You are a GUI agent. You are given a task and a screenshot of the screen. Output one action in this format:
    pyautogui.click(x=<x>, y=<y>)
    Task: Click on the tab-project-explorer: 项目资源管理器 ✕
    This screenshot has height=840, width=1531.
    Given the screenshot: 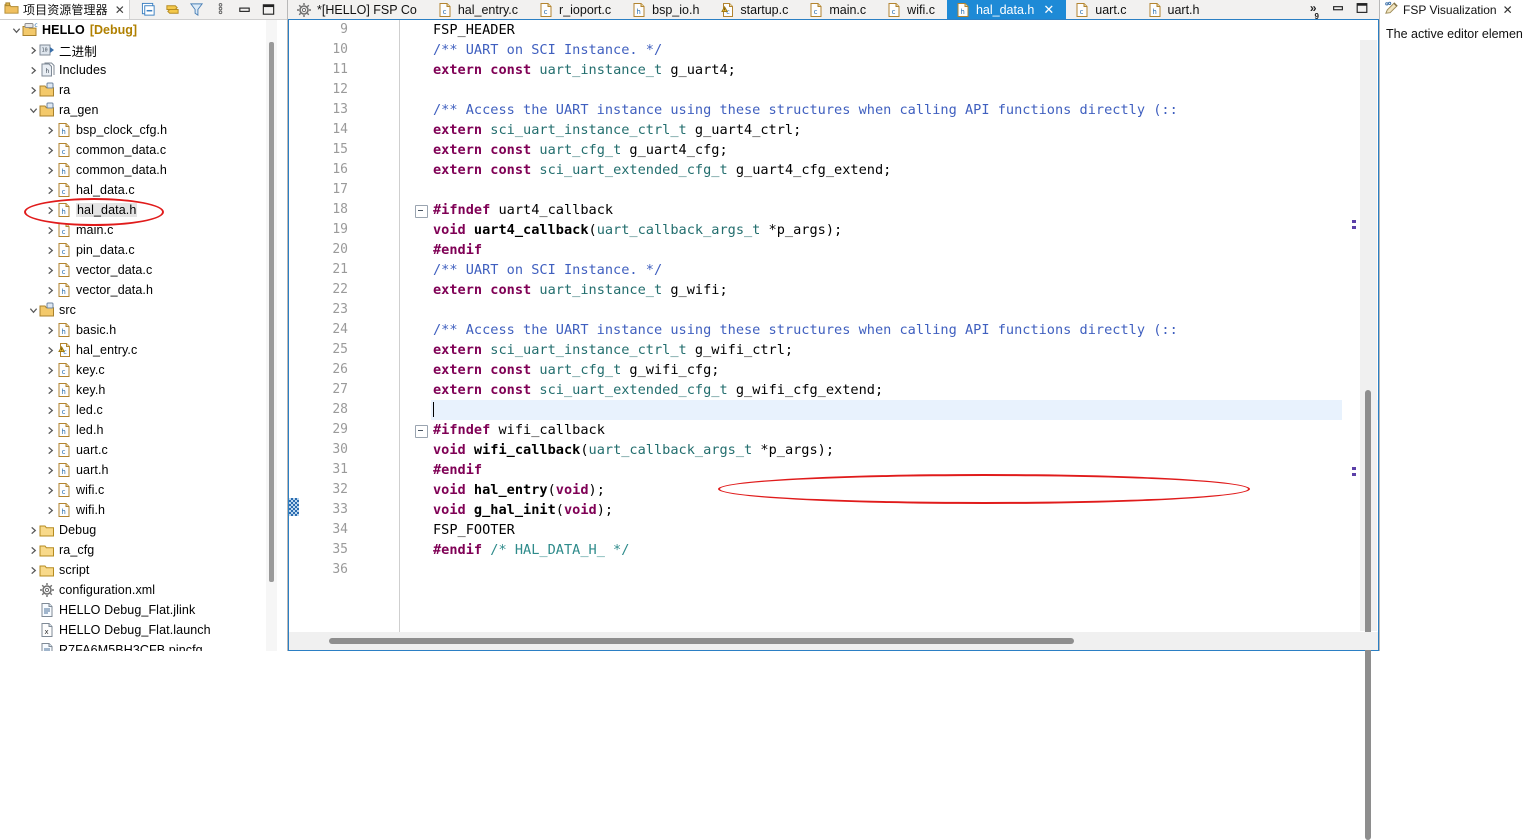 What is the action you would take?
    pyautogui.click(x=65, y=9)
    